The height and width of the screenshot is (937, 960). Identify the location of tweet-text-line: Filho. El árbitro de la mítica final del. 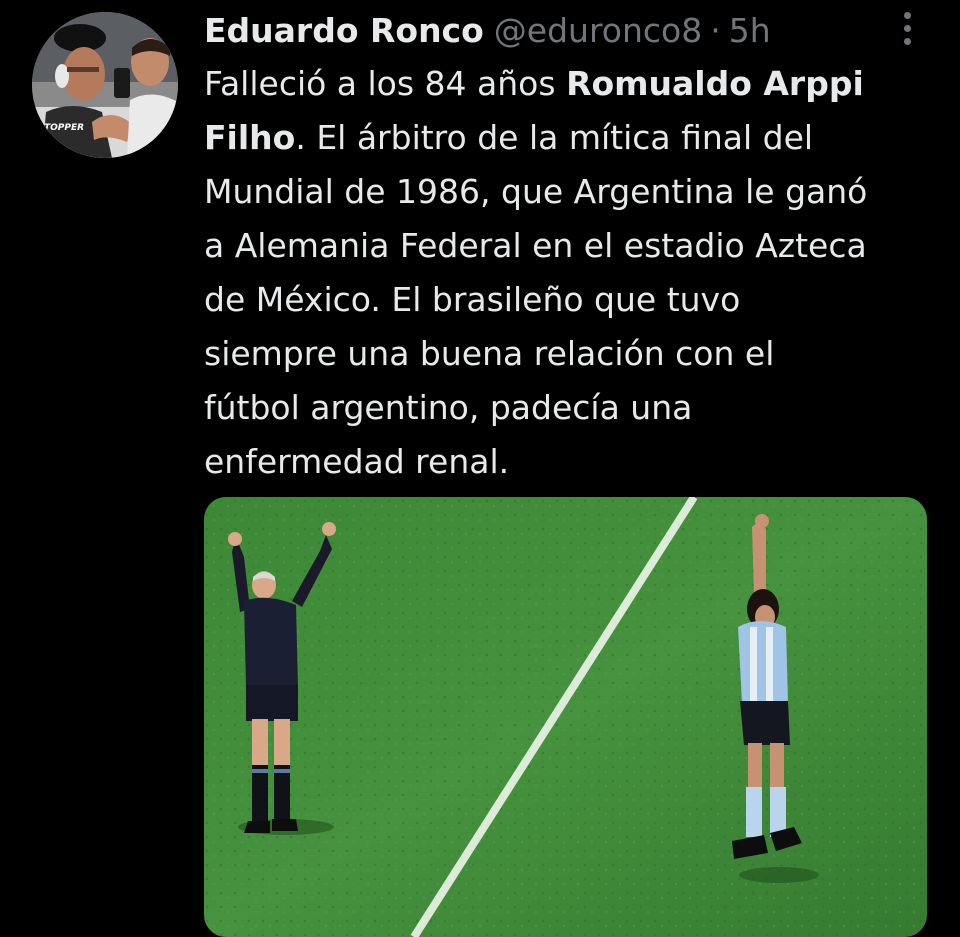
(509, 137).